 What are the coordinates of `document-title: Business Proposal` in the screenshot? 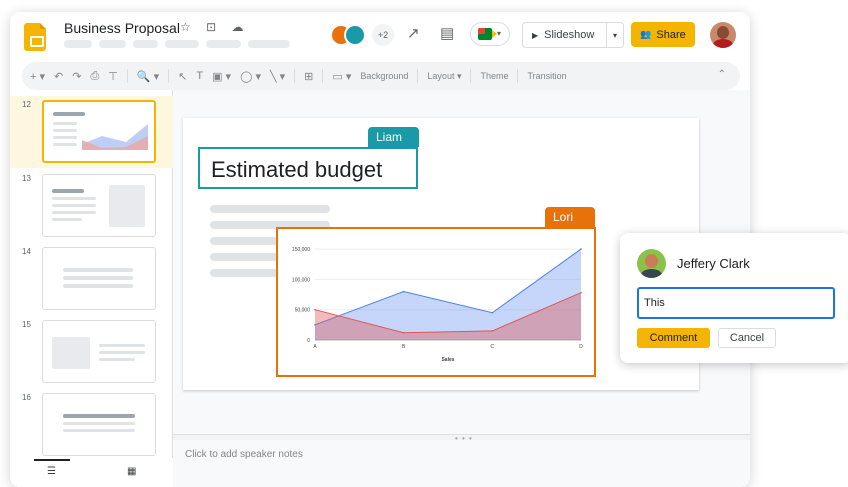 It's located at (122, 28).